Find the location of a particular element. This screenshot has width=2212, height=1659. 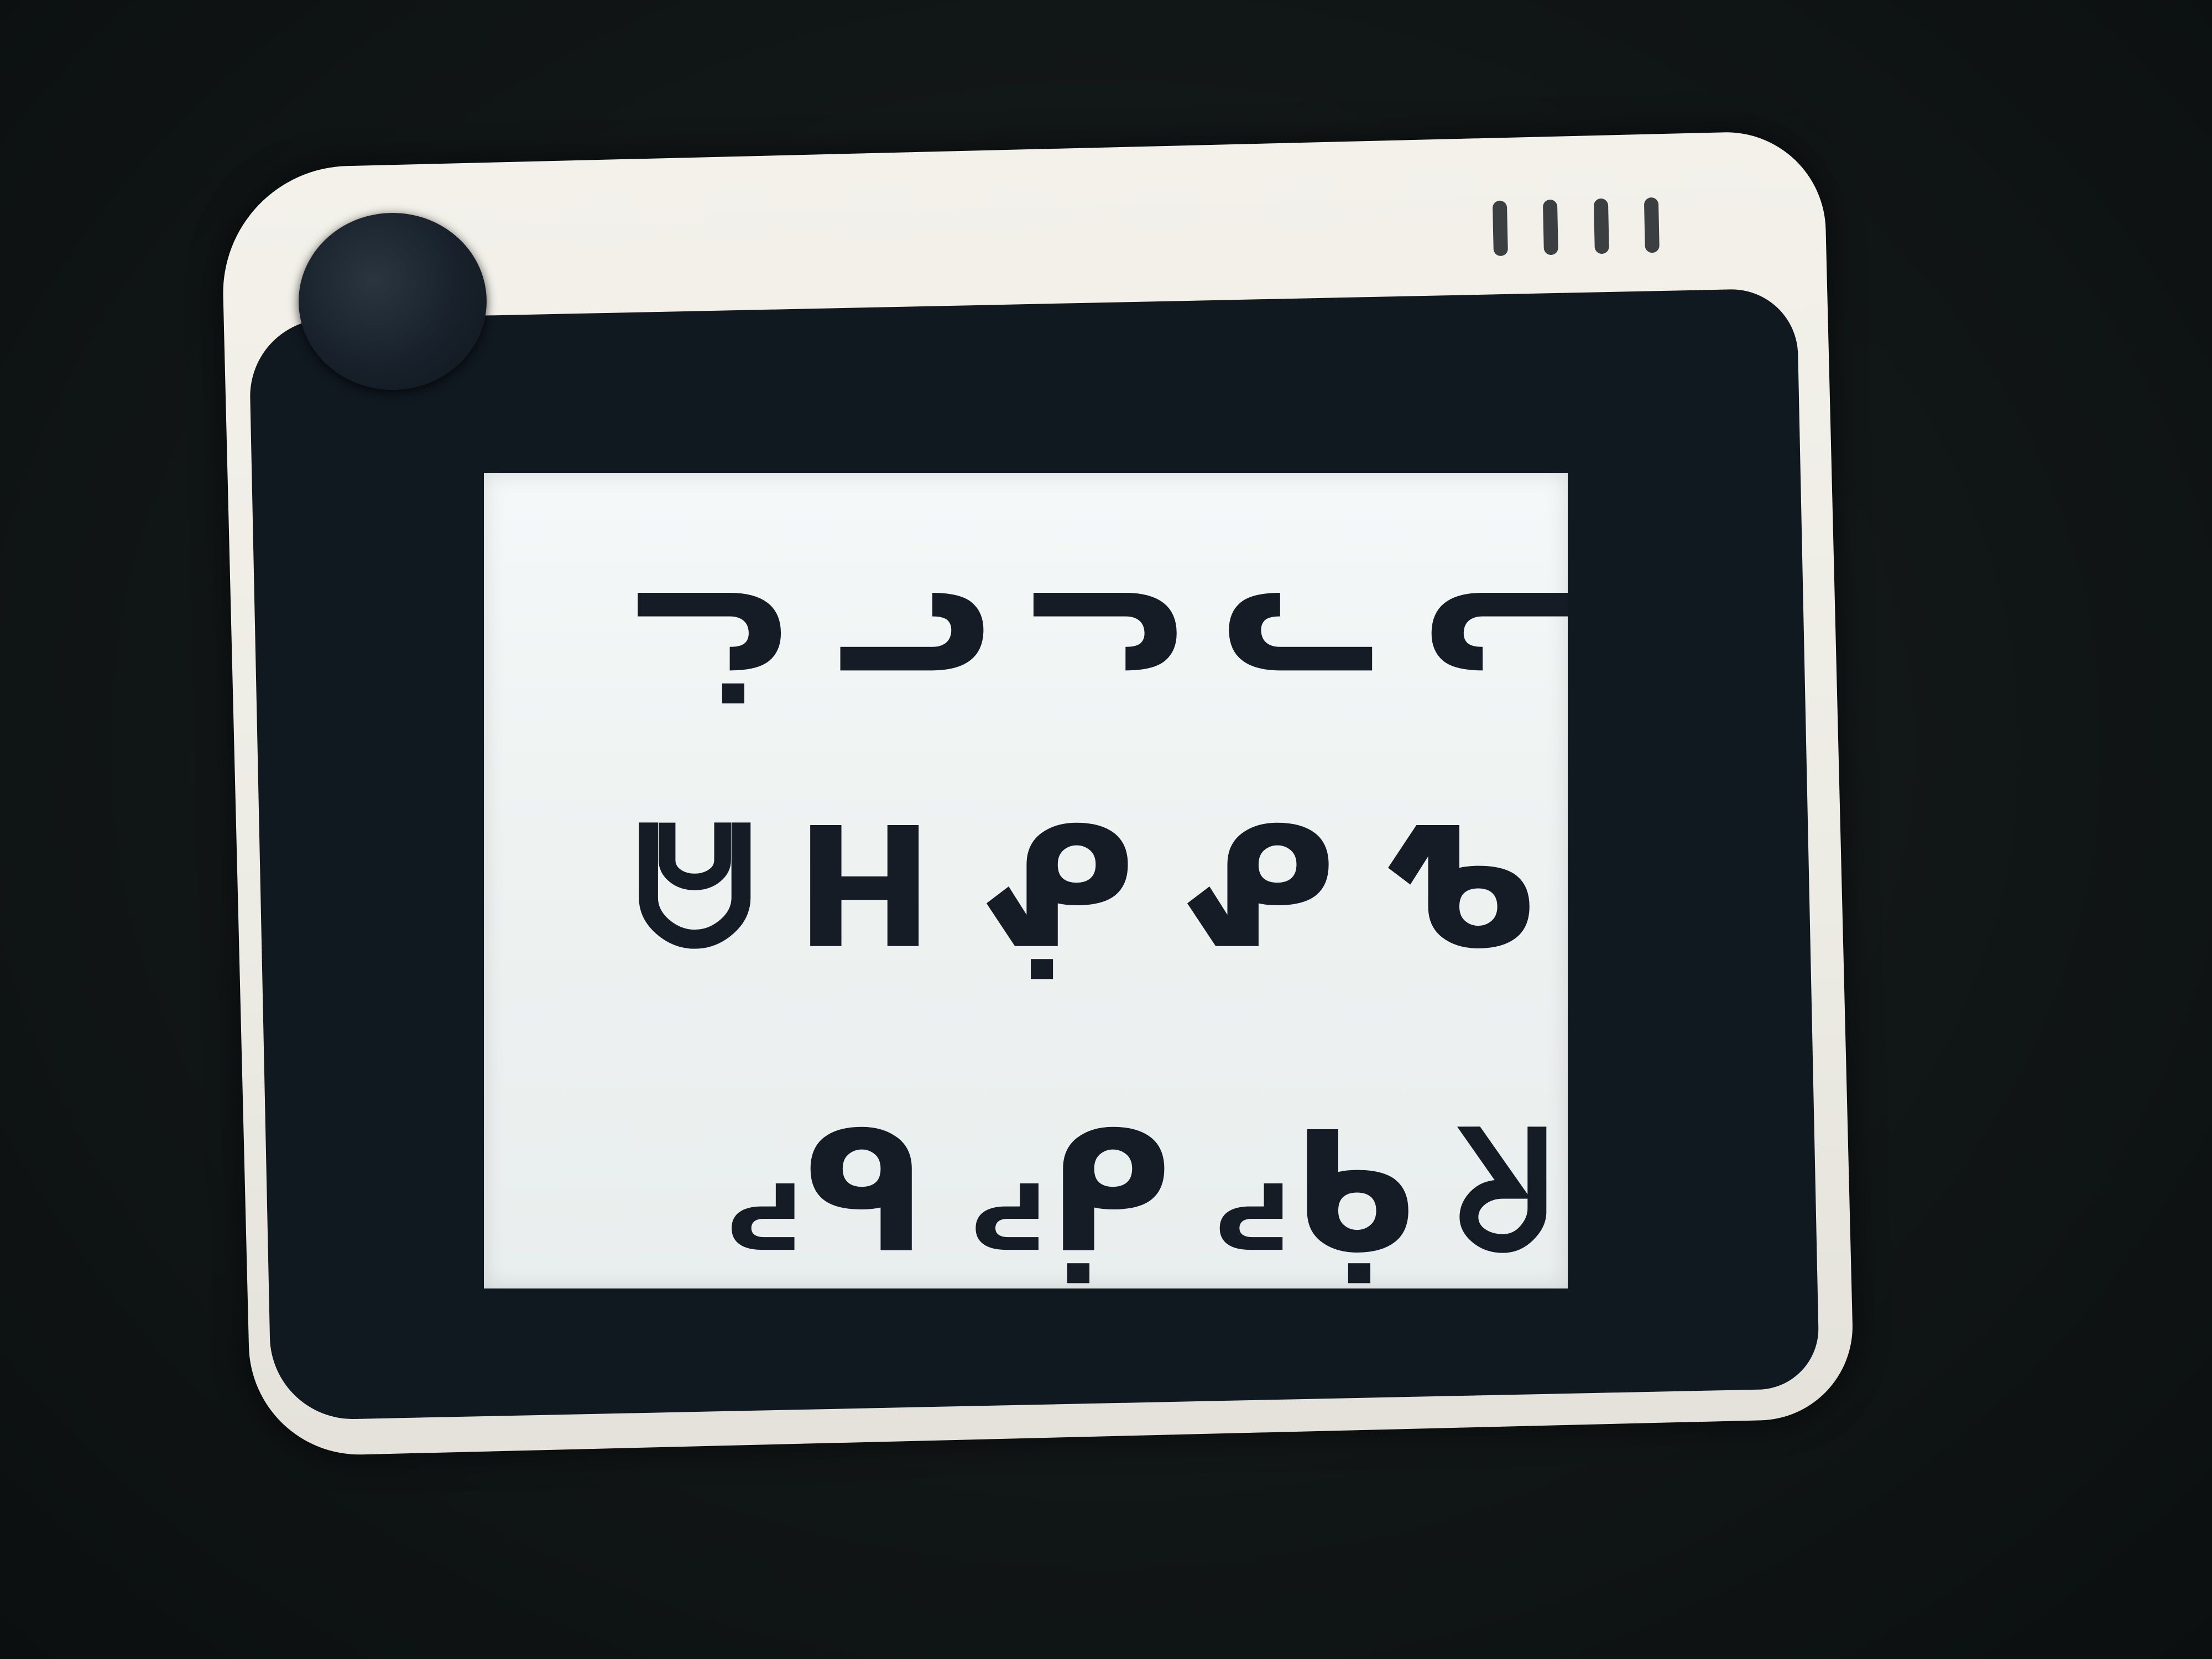

glyph-row-3-text: ᖁᖄᖀᖆᖂ is located at coordinates (1145, 1186).